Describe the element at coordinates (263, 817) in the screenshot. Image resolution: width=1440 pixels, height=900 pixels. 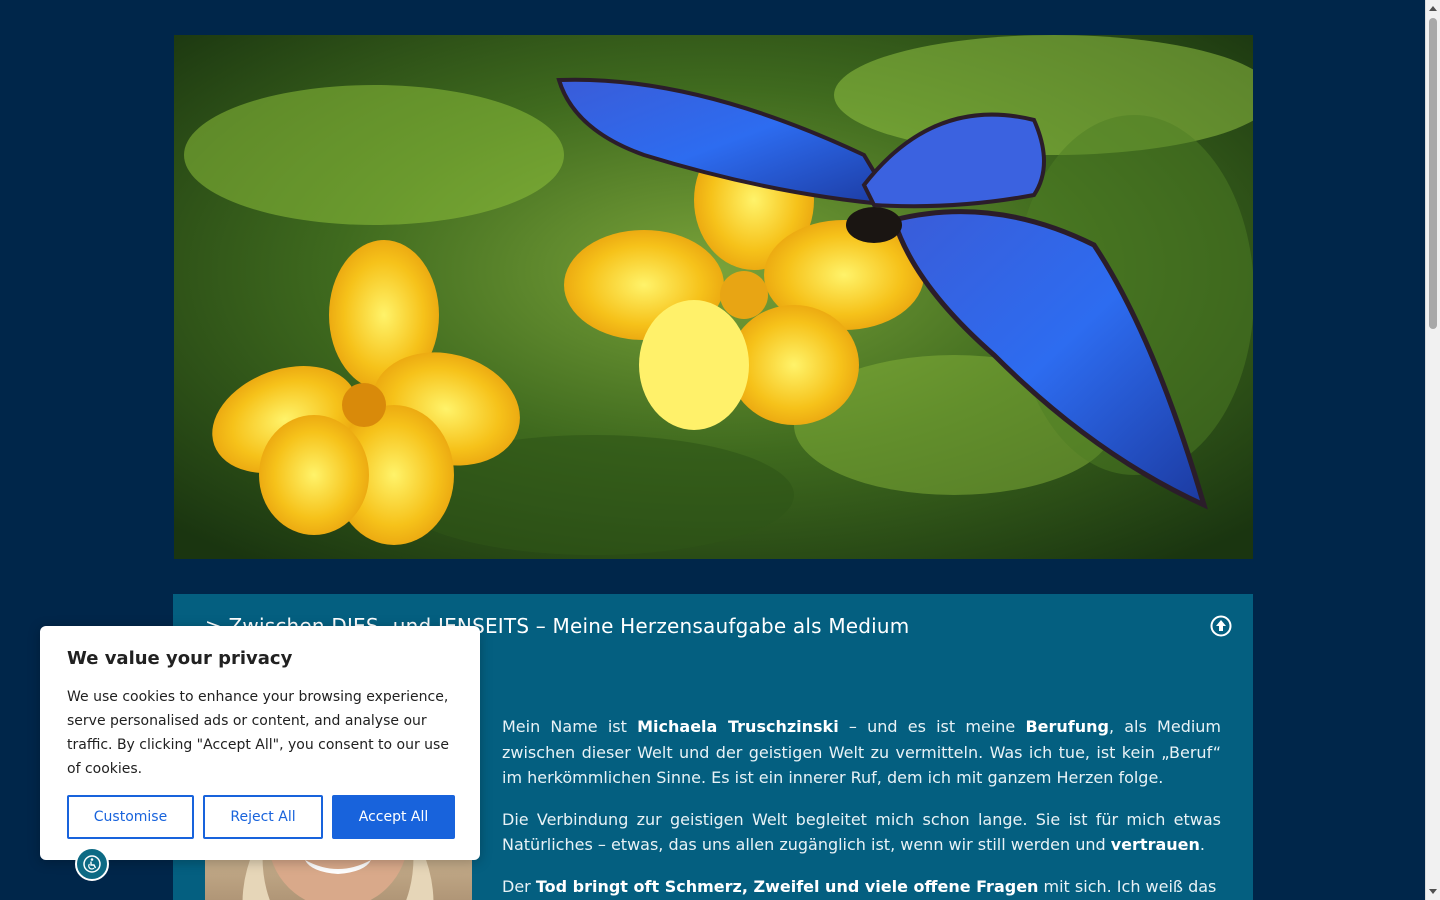
I see `reject-all-button: Reject All` at that location.